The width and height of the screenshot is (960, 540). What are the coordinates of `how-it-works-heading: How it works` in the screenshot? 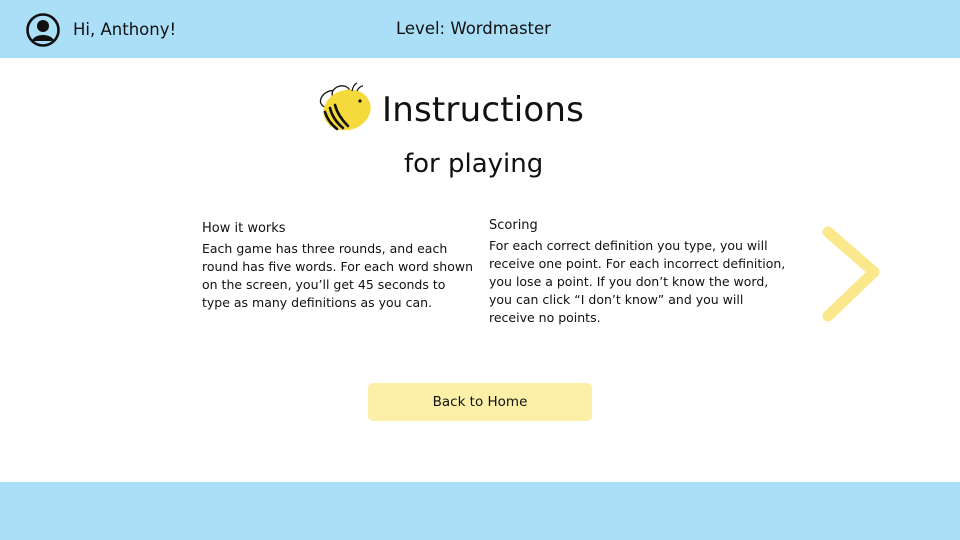 It's located at (244, 228).